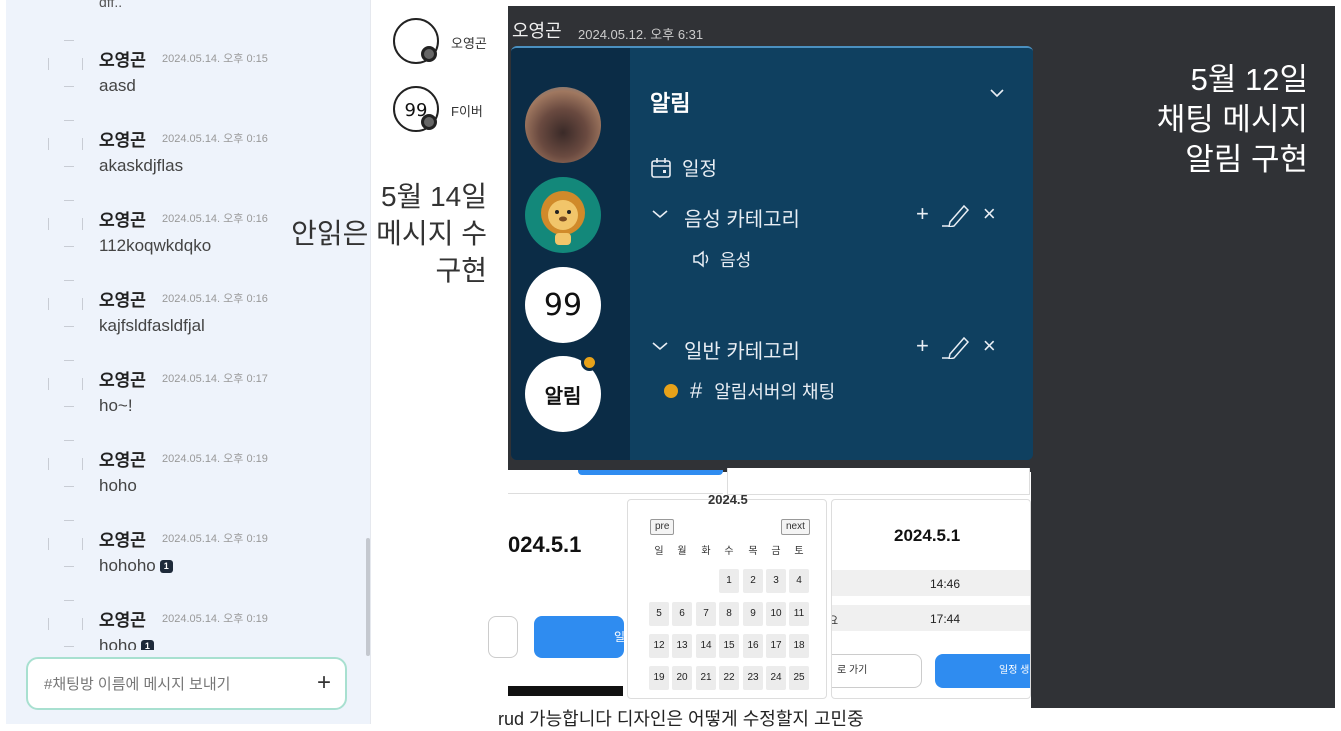 Image resolution: width=1341 pixels, height=731 pixels. I want to click on add-attachment-button: +, so click(324, 683).